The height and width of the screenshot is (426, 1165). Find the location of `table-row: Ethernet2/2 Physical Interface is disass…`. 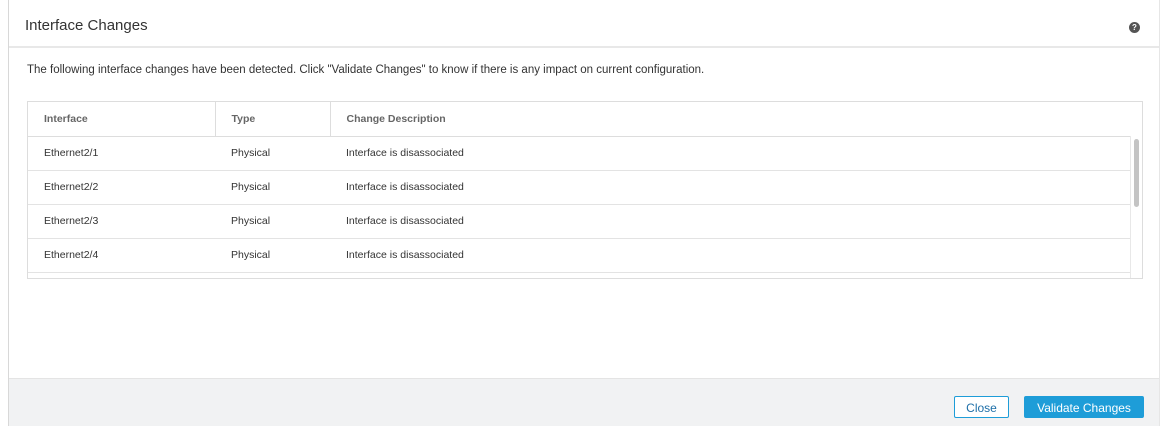

table-row: Ethernet2/2 Physical Interface is disass… is located at coordinates (579, 187).